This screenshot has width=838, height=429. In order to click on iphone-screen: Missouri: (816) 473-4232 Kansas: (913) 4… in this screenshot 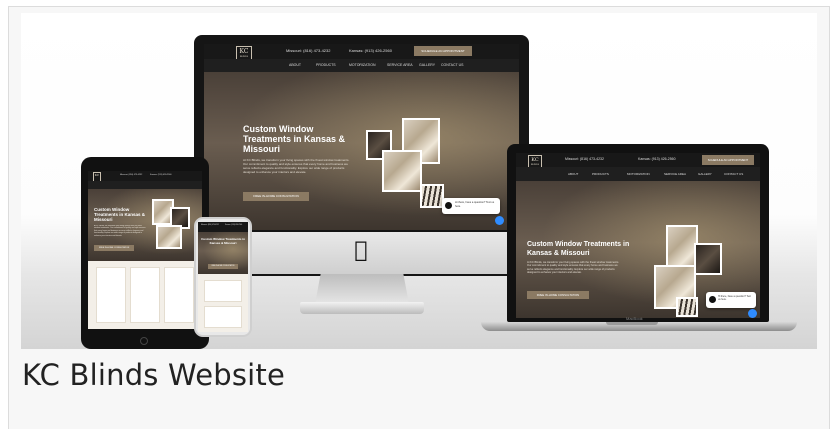, I will do `click(223, 277)`.